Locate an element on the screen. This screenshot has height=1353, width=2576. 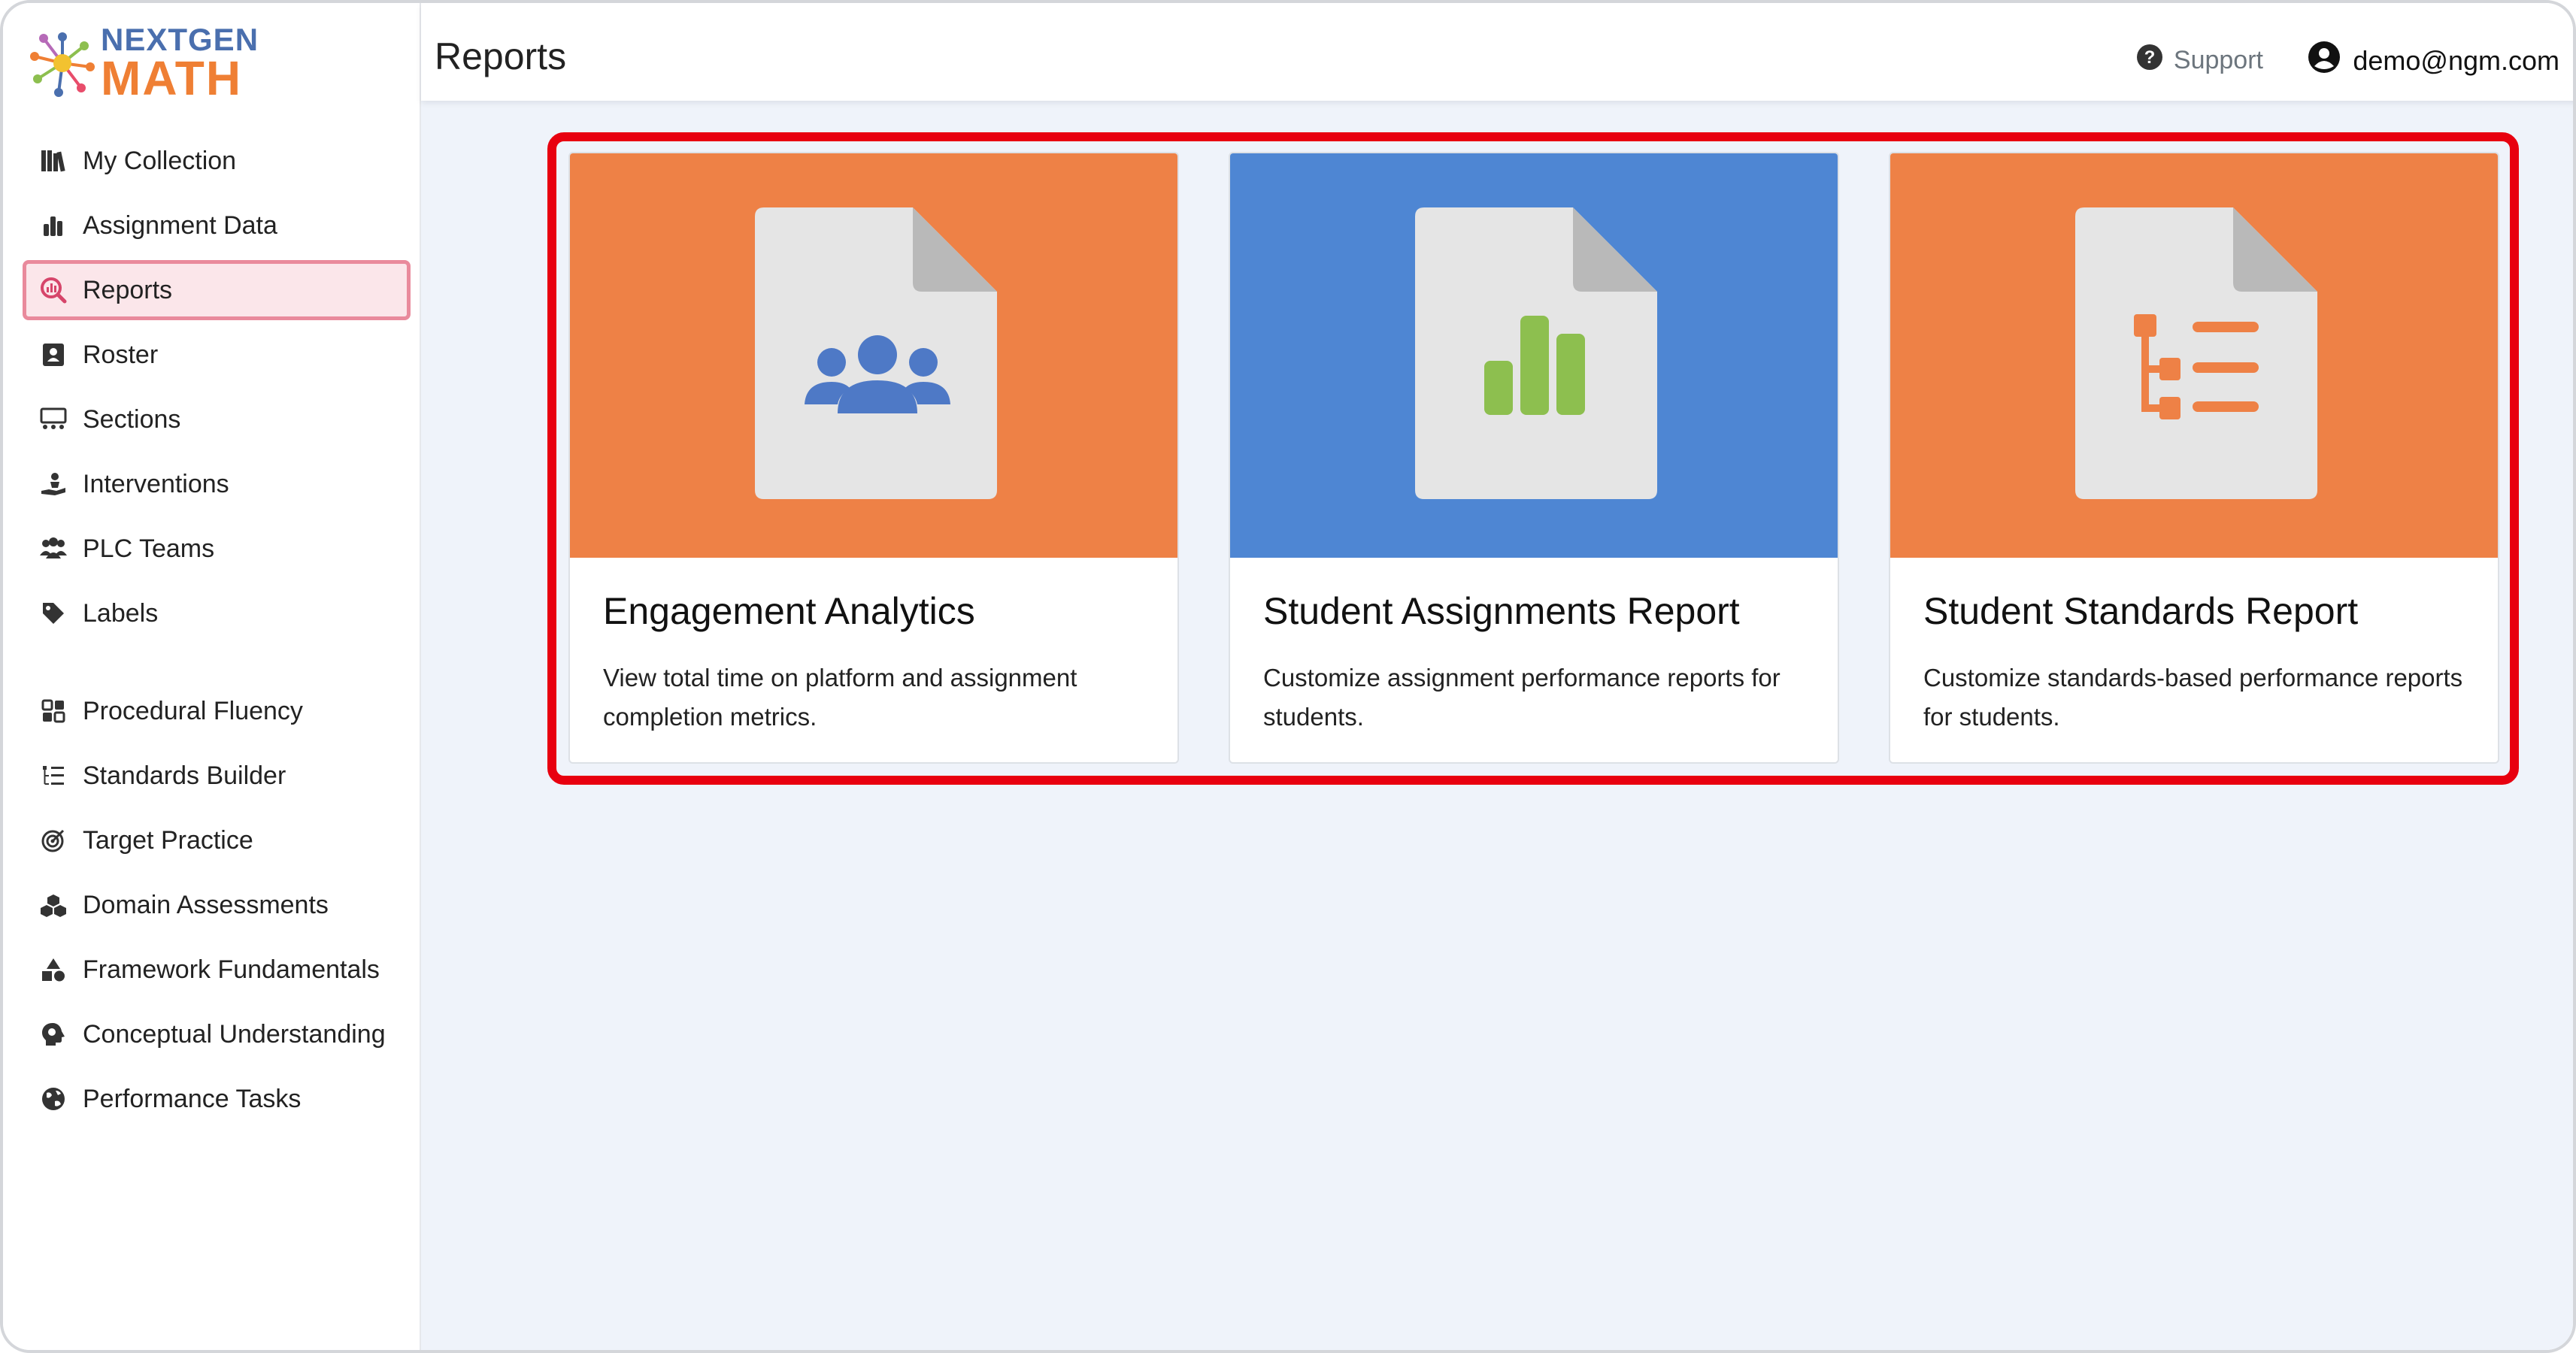
tag-icon is located at coordinates (53, 613).